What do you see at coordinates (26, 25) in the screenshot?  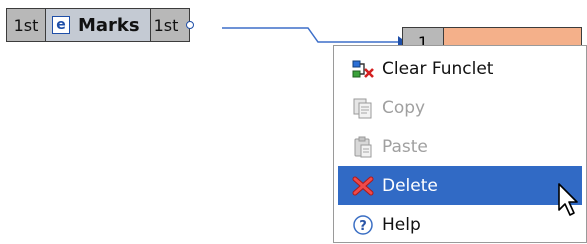 I see `input-port: 1st` at bounding box center [26, 25].